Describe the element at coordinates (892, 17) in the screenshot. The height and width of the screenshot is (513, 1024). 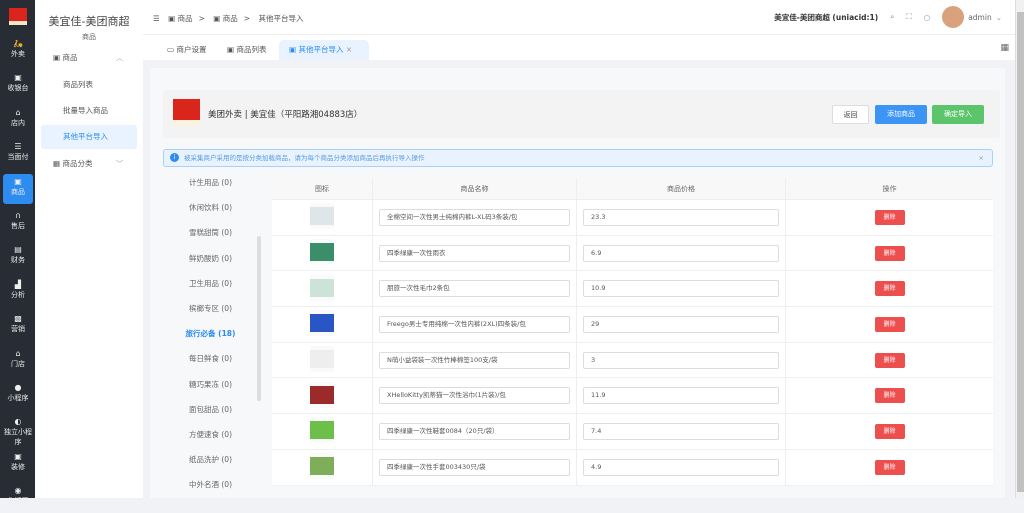
I see `search-icon: ⌕` at that location.